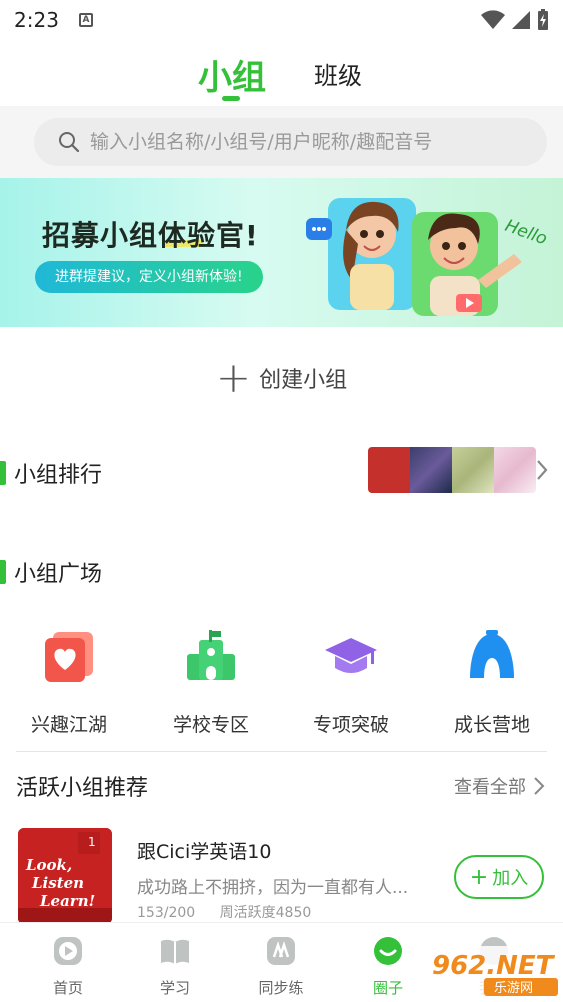 The image size is (563, 1002). I want to click on create-group-label: 创建小组, so click(303, 380).